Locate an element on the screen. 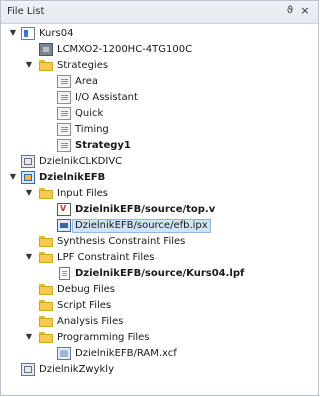 The height and width of the screenshot is (397, 320). panel-titlebar: File List ϑ × is located at coordinates (159, 12).